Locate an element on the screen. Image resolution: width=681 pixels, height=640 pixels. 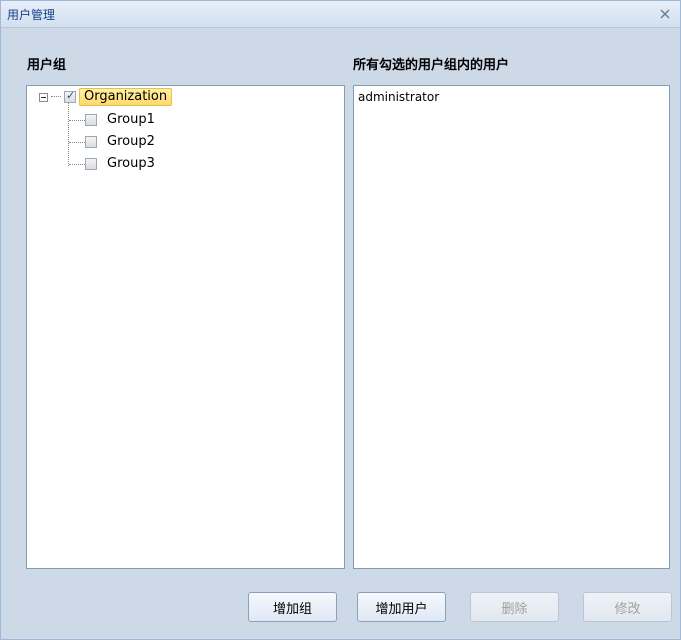
close-icon is located at coordinates (665, 14).